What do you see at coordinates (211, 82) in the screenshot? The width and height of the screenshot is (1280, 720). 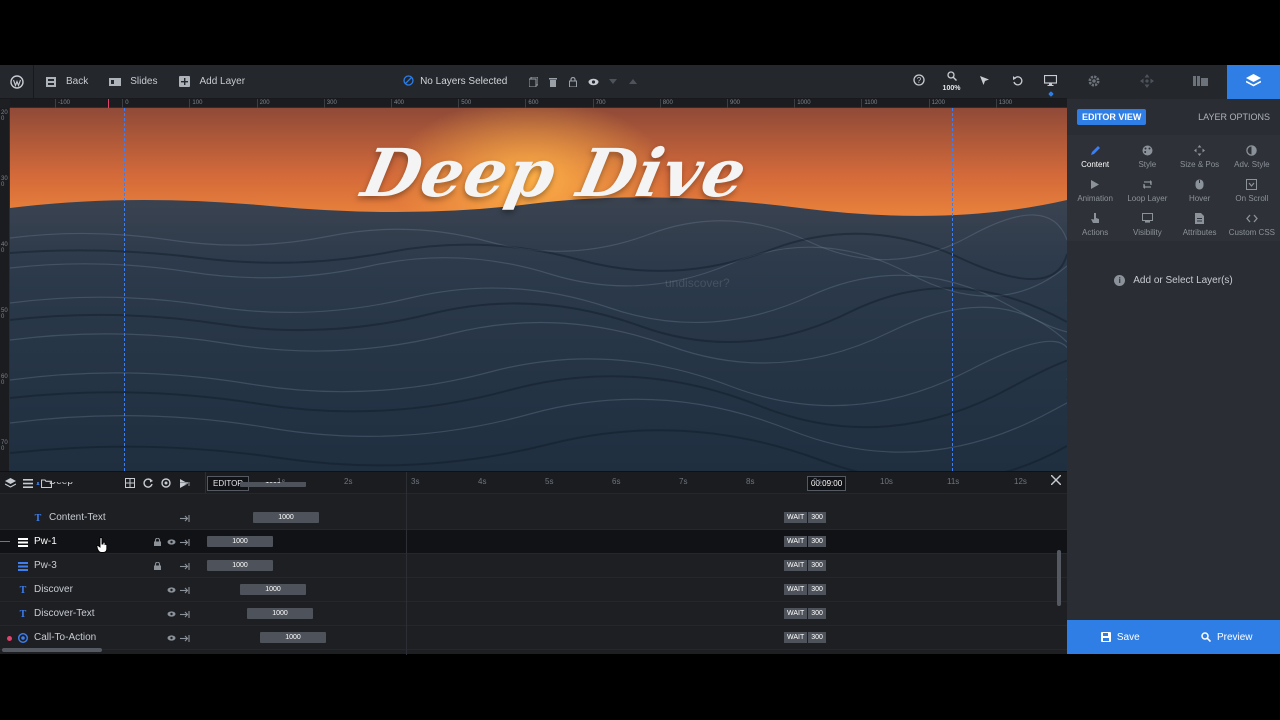 I see `add-layer-button: Add Layer` at bounding box center [211, 82].